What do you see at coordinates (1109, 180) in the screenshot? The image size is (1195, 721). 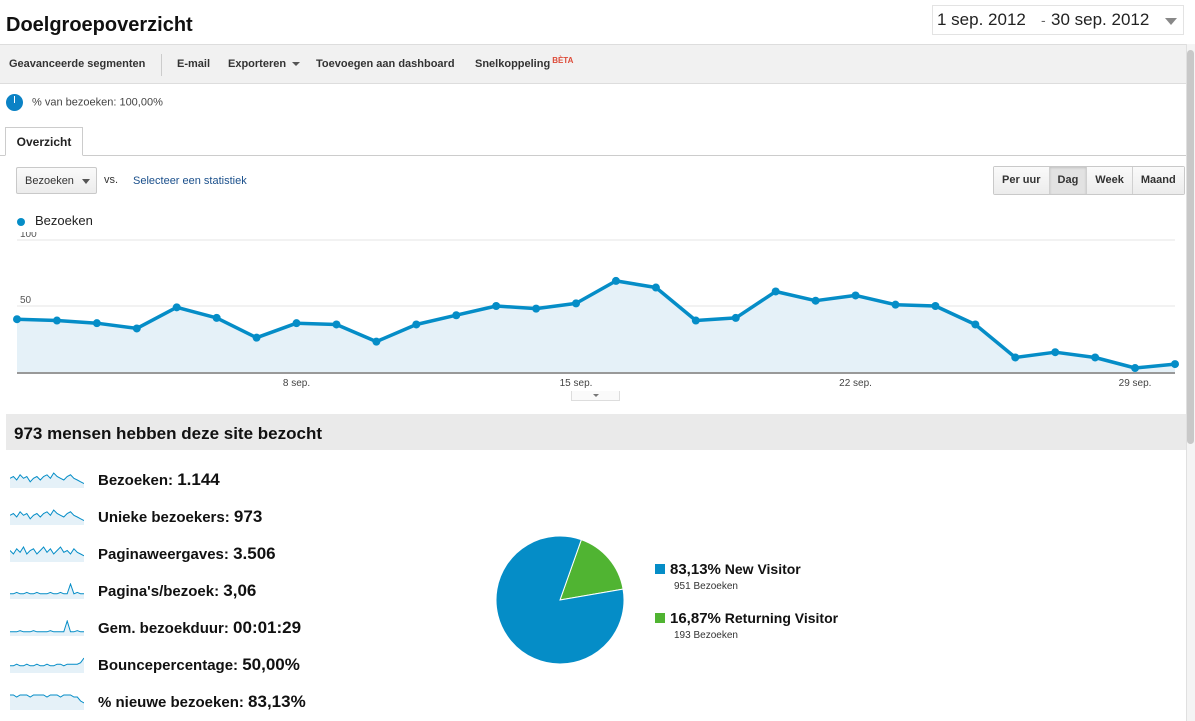 I see `period-week-button: Week` at bounding box center [1109, 180].